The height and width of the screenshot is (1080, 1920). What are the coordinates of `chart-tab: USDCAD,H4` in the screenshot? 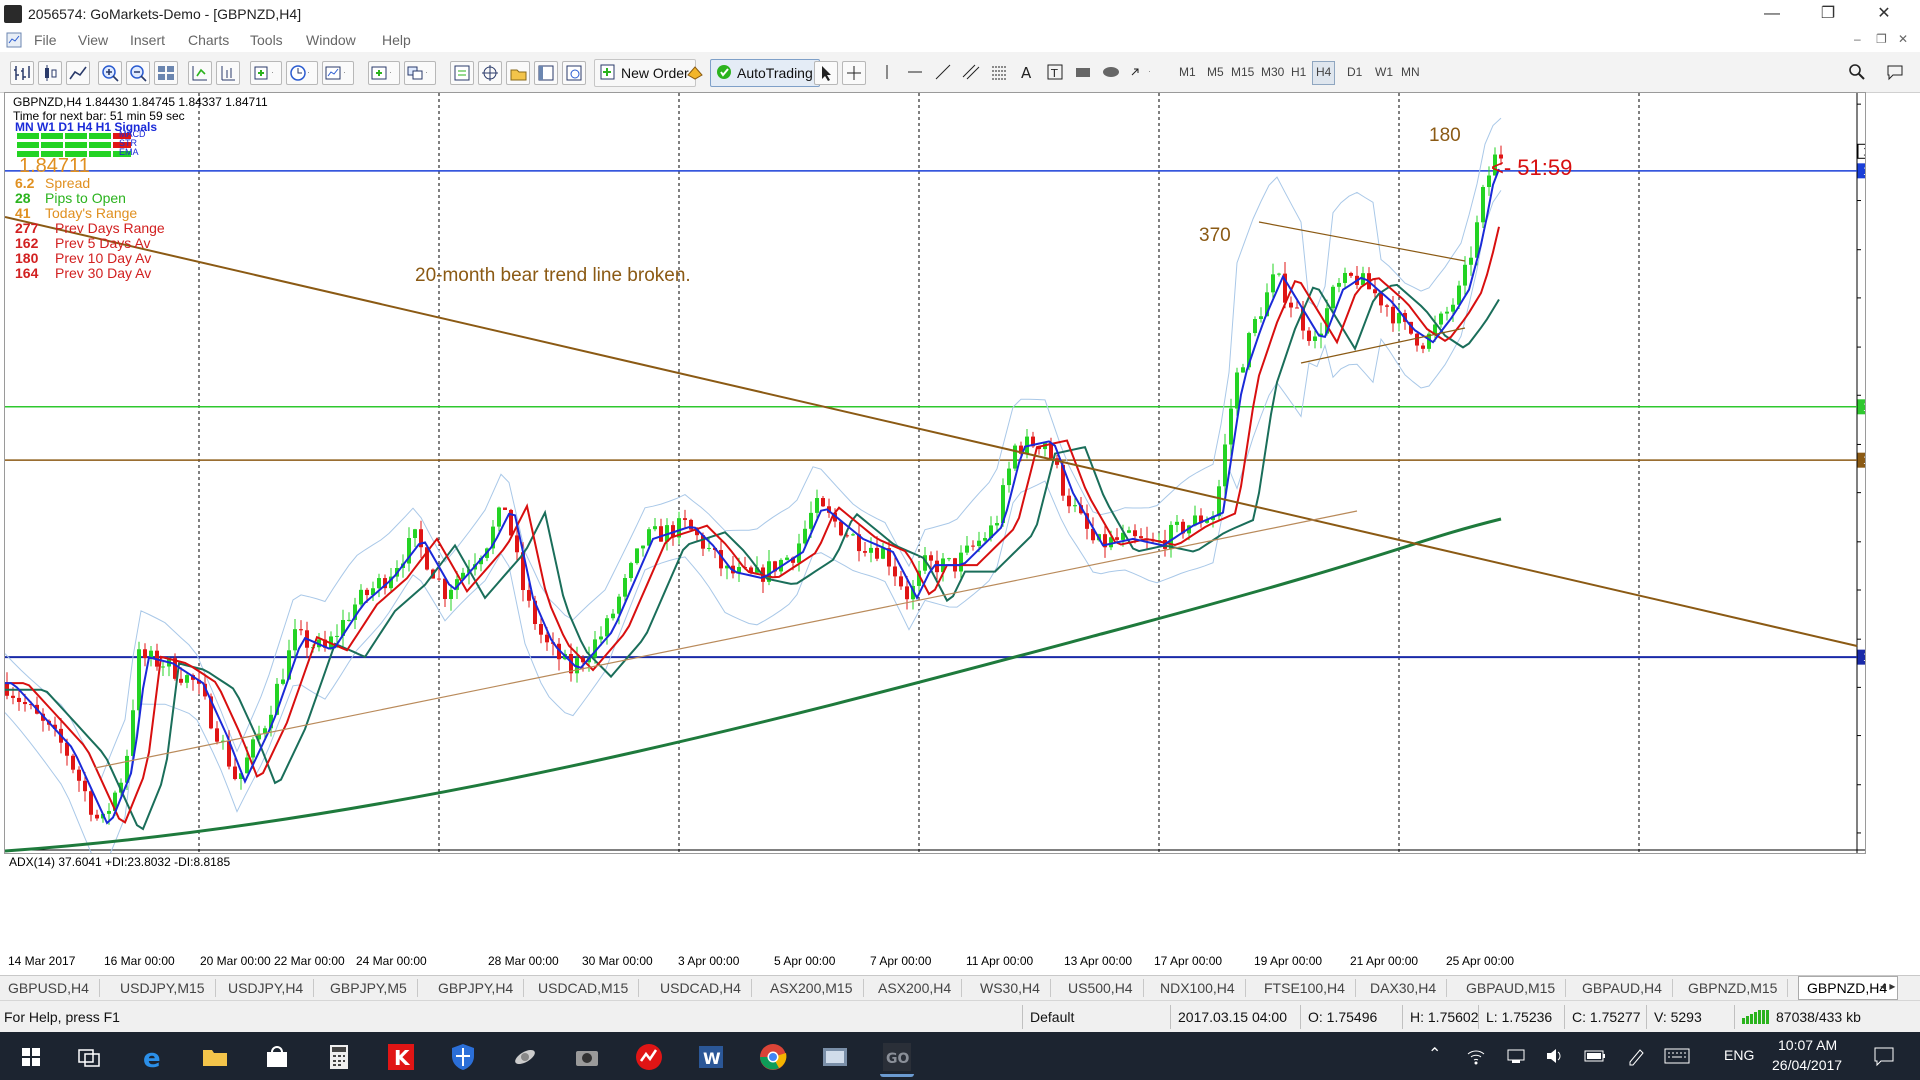 It's located at (702, 988).